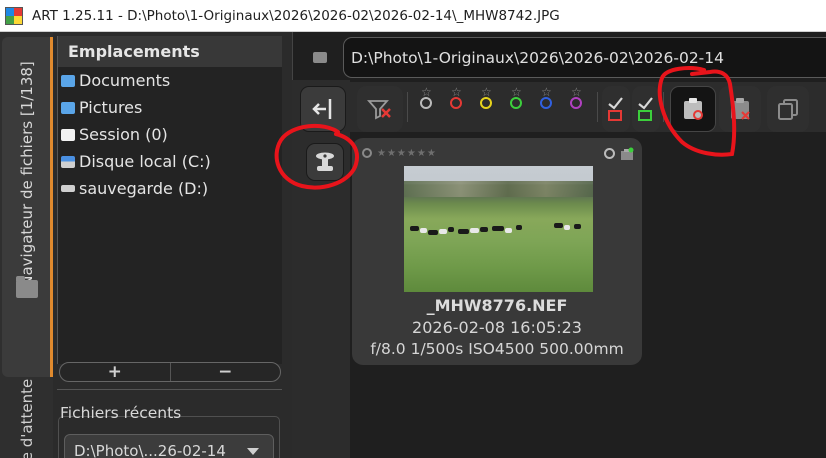  Describe the element at coordinates (497, 305) in the screenshot. I see `thumbnail-filename: _MHW8776.NEF` at that location.